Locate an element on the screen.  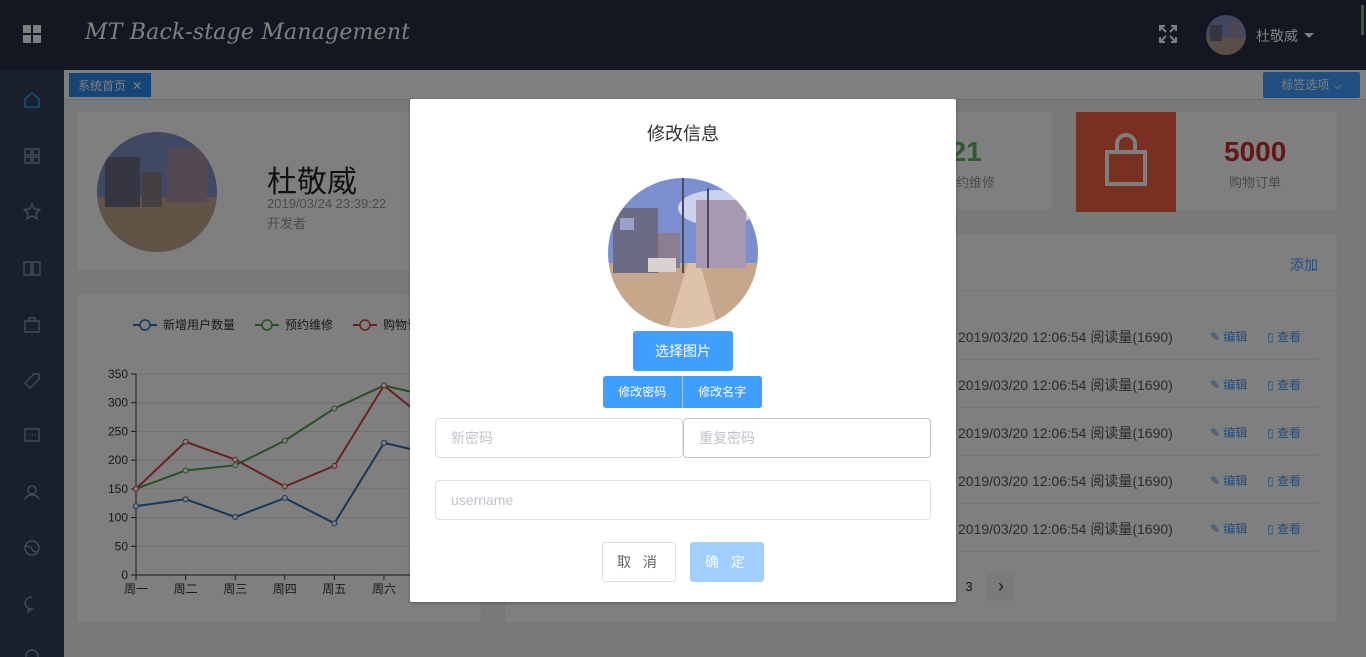
dialog-title: 修改信息 is located at coordinates (683, 134).